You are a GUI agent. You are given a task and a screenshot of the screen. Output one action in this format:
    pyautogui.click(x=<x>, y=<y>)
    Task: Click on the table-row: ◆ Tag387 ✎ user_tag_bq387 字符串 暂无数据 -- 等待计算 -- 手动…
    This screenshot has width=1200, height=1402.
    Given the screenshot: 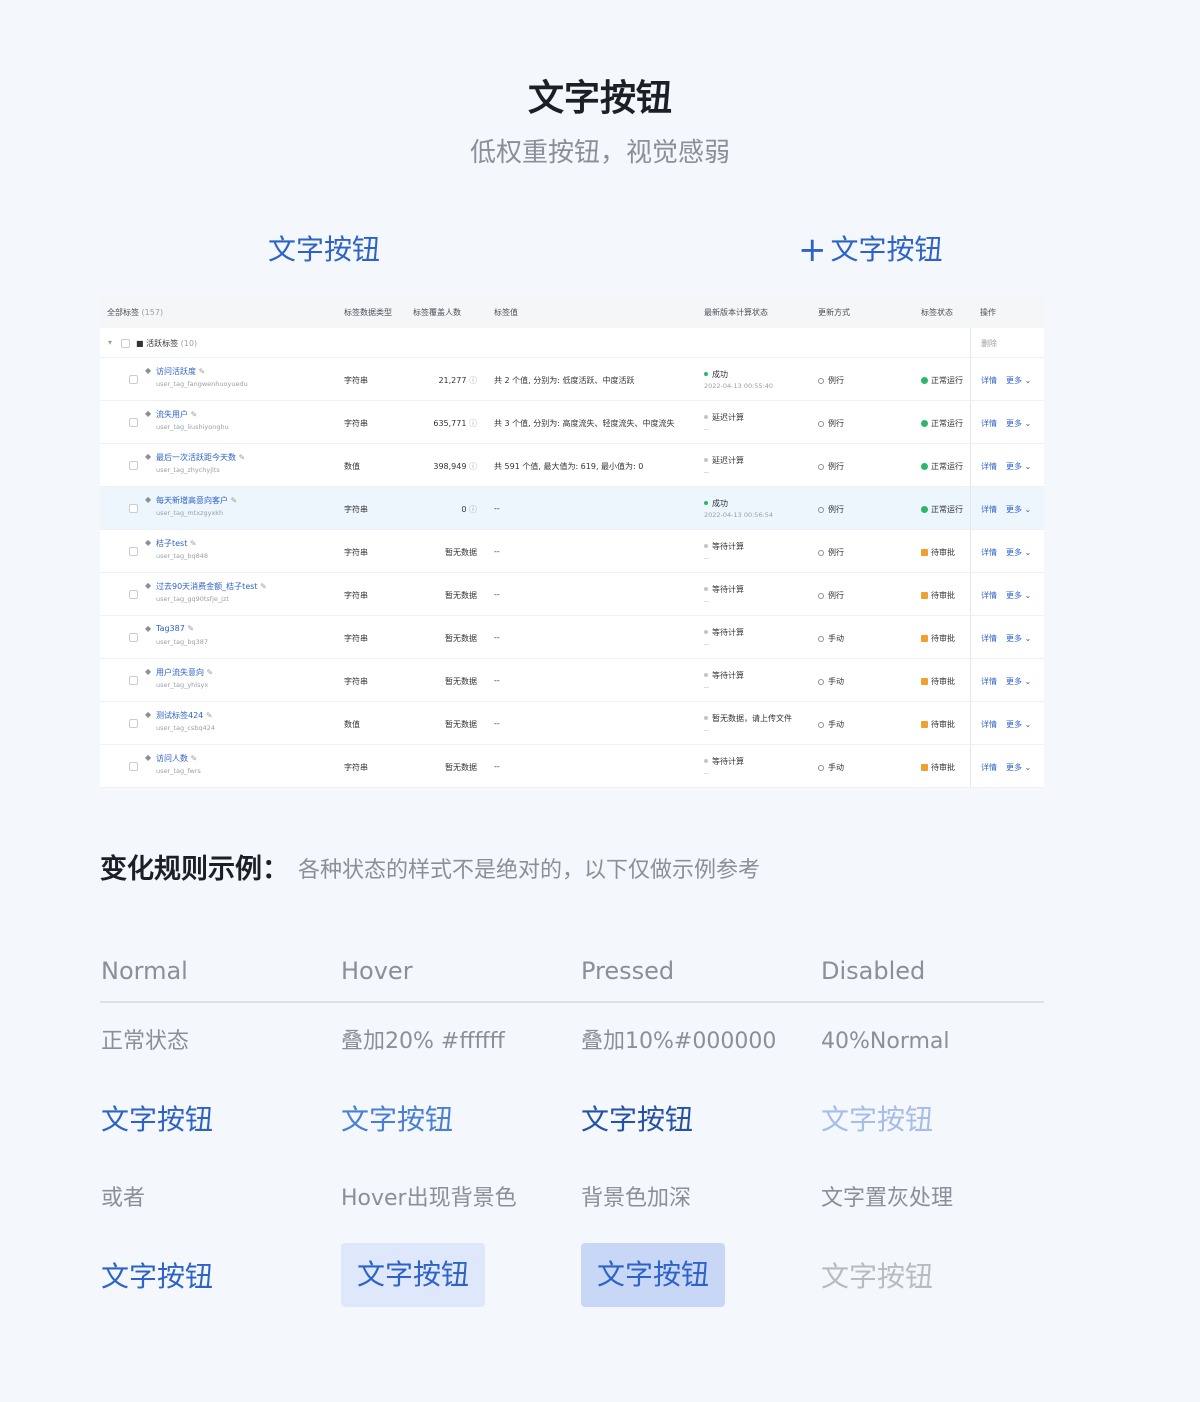 What is the action you would take?
    pyautogui.click(x=572, y=637)
    